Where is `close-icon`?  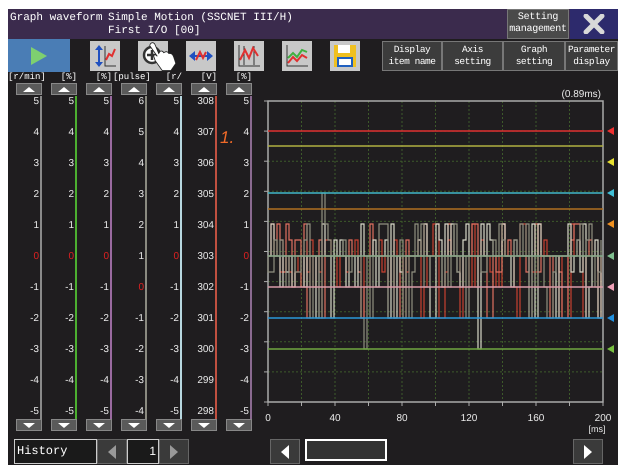 close-icon is located at coordinates (594, 24).